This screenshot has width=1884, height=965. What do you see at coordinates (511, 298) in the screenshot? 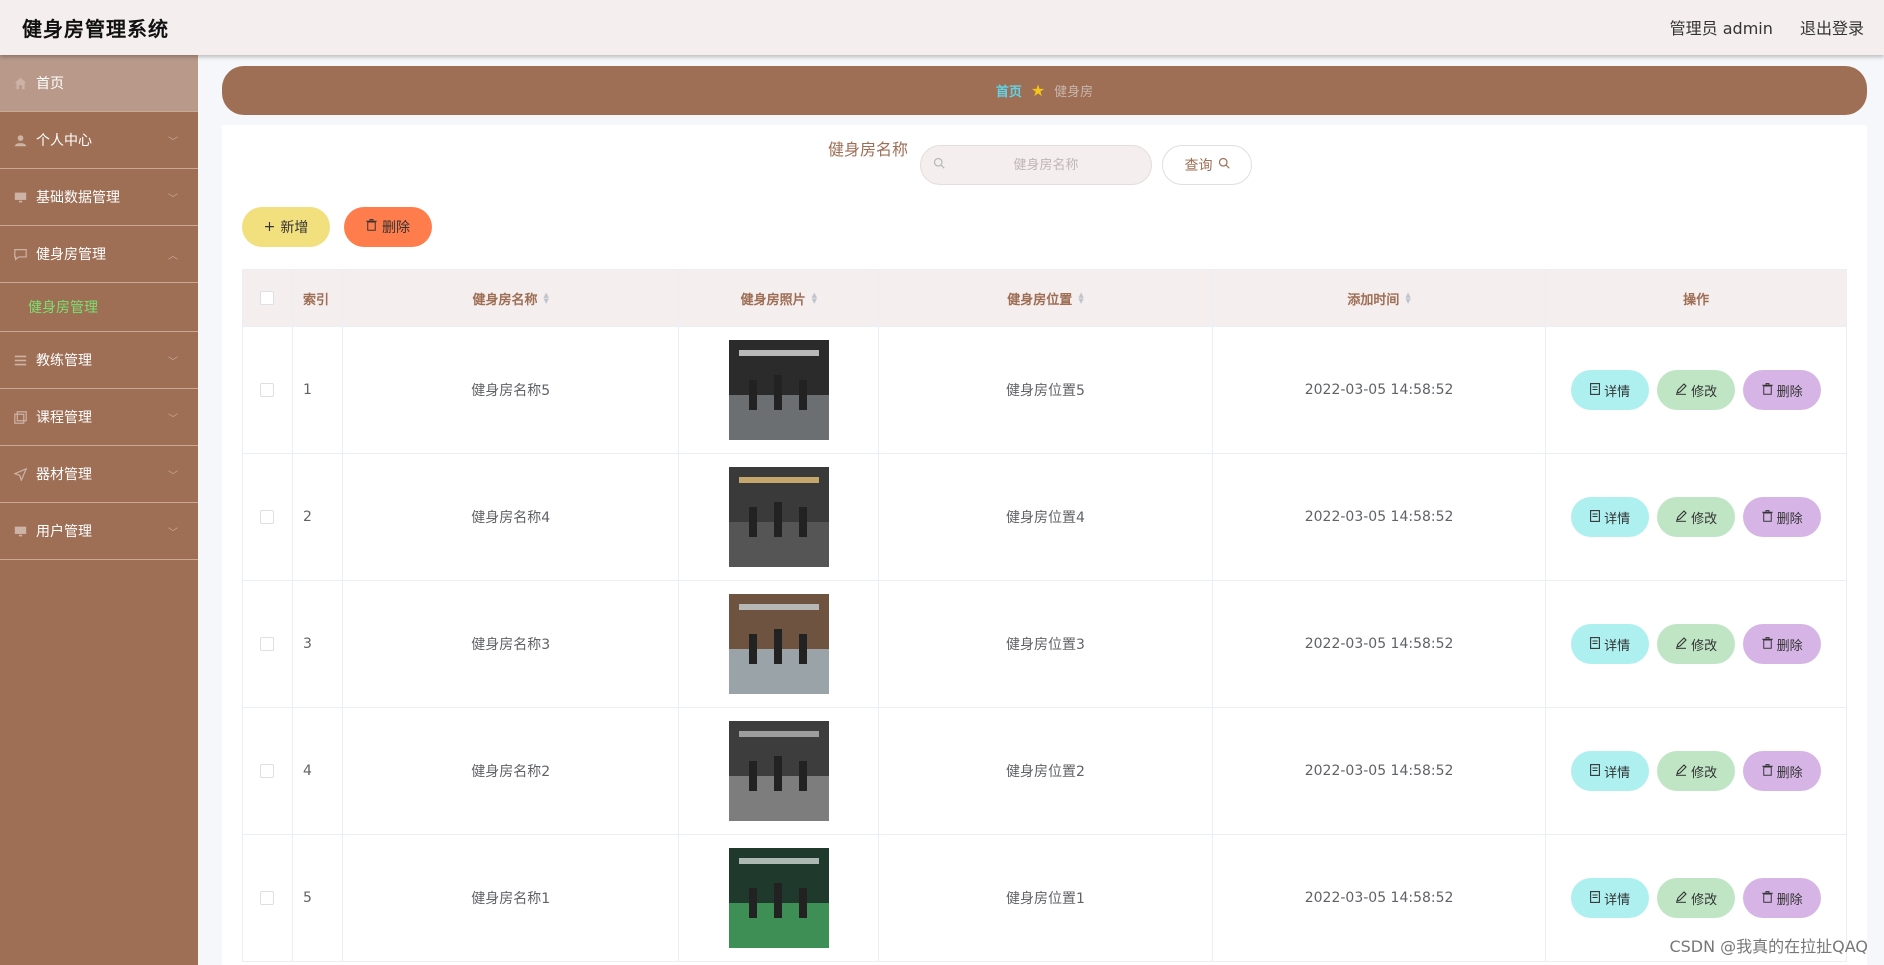
I see `column-header-name: 健身房名称 ▲ ▼` at bounding box center [511, 298].